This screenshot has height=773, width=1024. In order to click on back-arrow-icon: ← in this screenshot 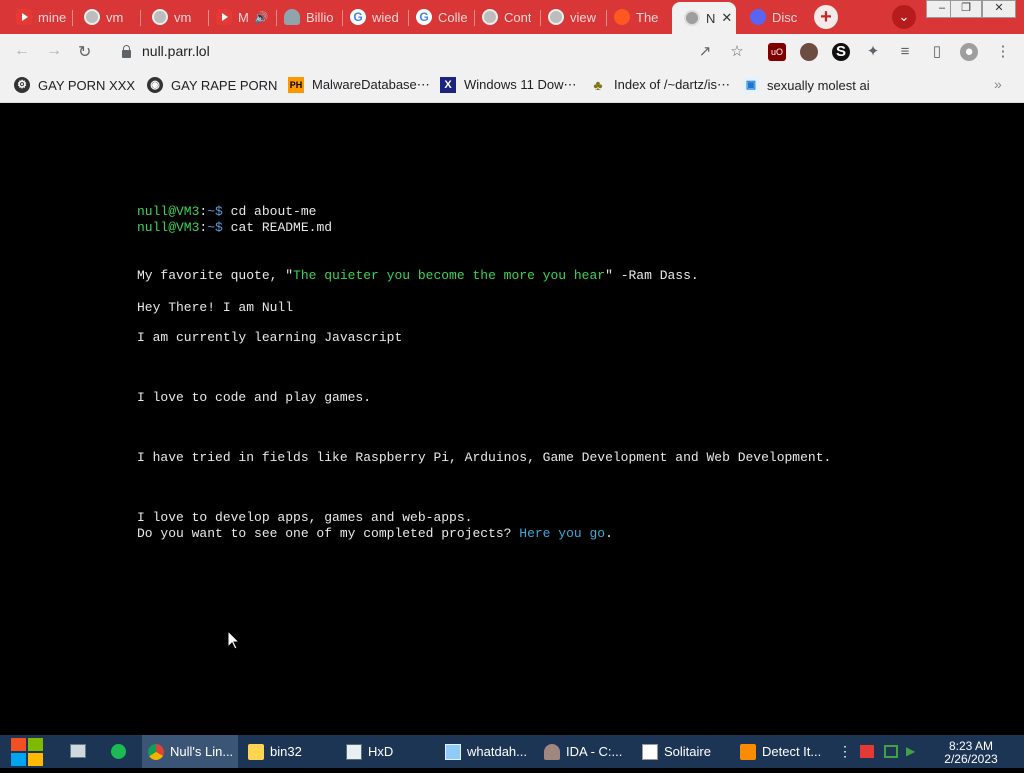, I will do `click(22, 51)`.